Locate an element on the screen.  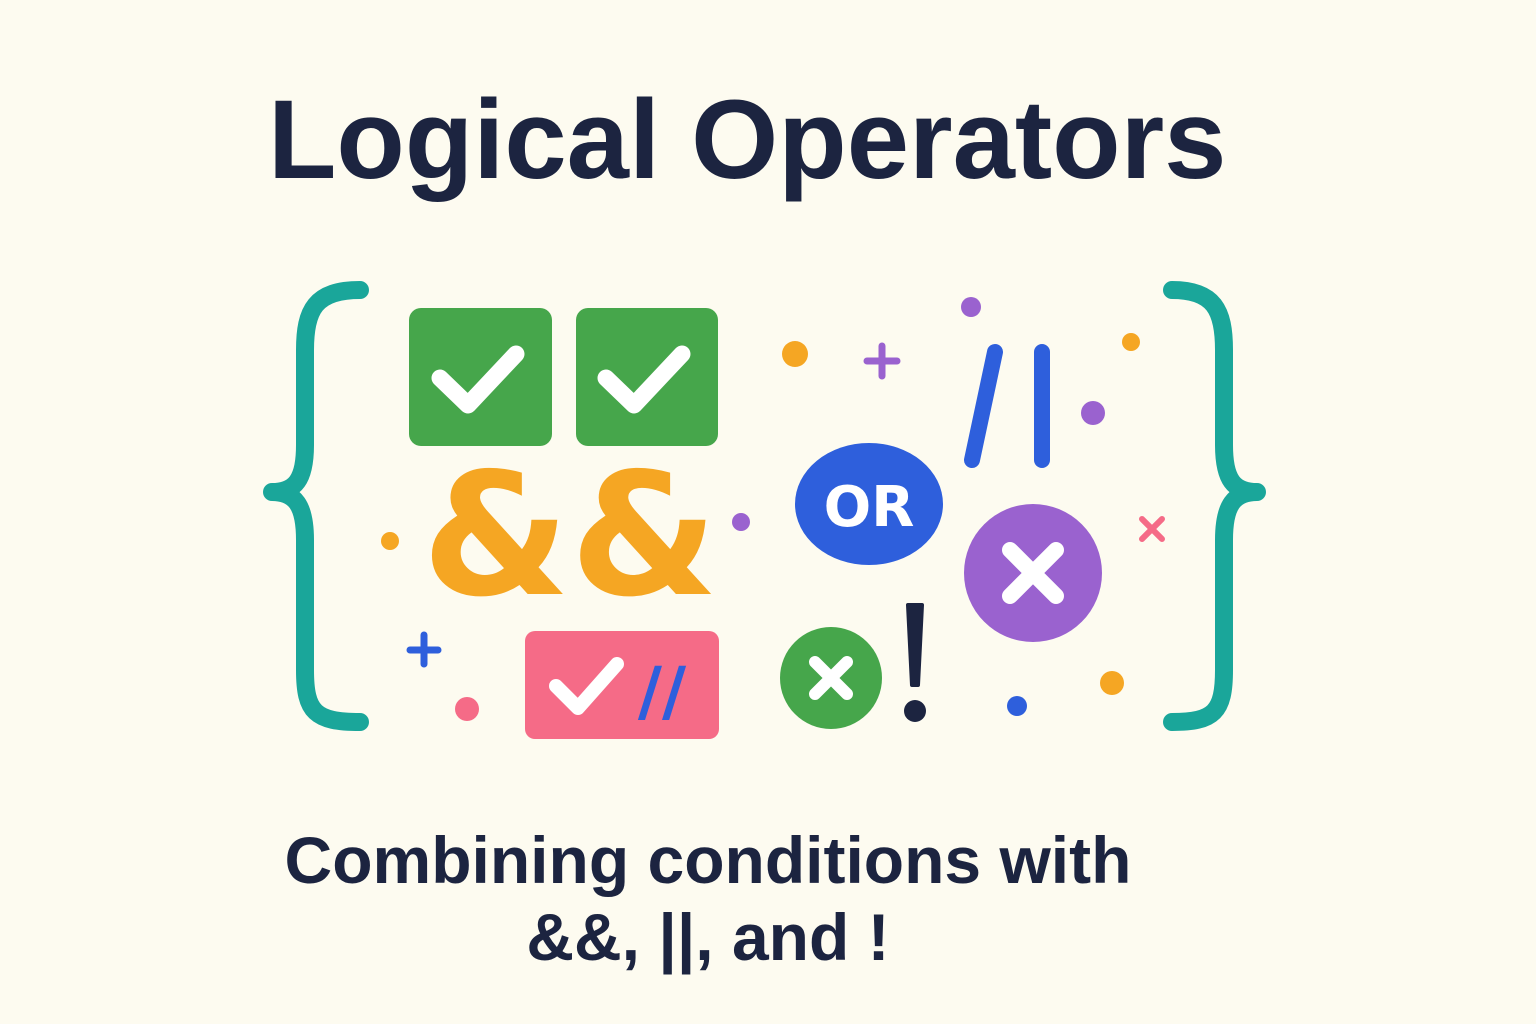
subtitle: Combining conditions with &&, ||, and ! is located at coordinates (708, 898).